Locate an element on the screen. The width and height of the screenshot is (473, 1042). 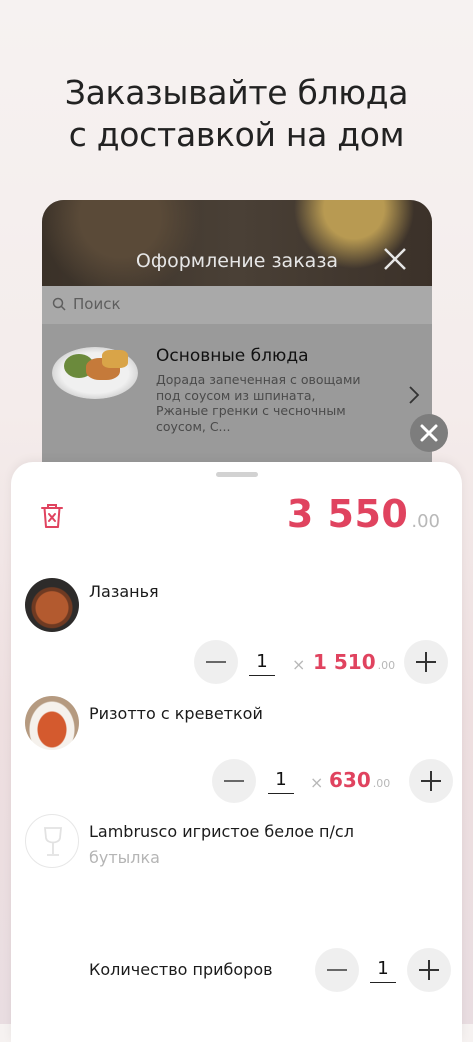
headline-line2: с доставкой на дом is located at coordinates (236, 134).